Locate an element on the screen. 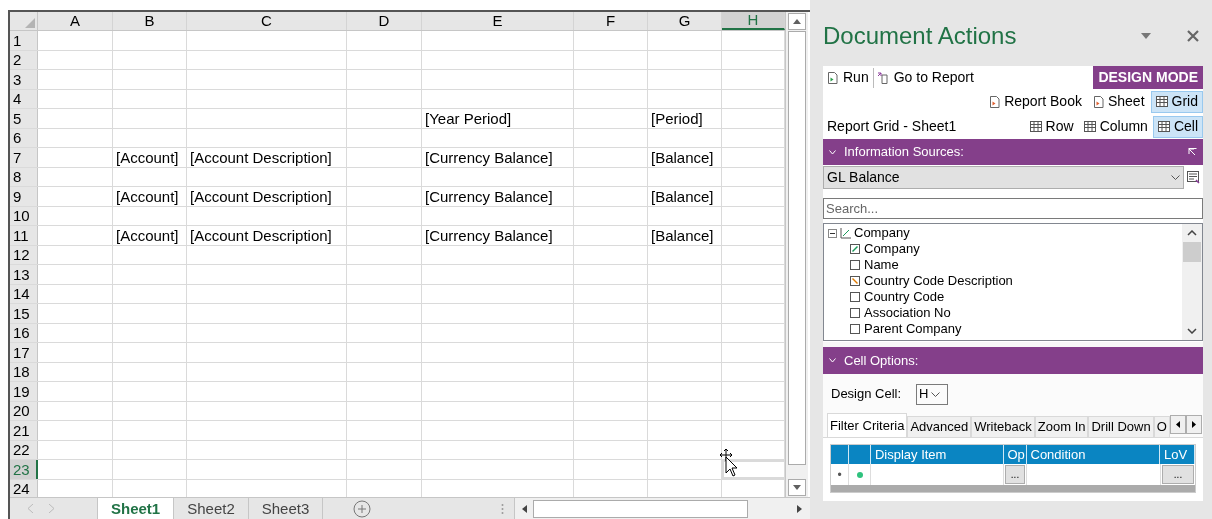 The width and height of the screenshot is (1212, 519). grid-horizontal-scrollbar is located at coordinates (1013, 488).